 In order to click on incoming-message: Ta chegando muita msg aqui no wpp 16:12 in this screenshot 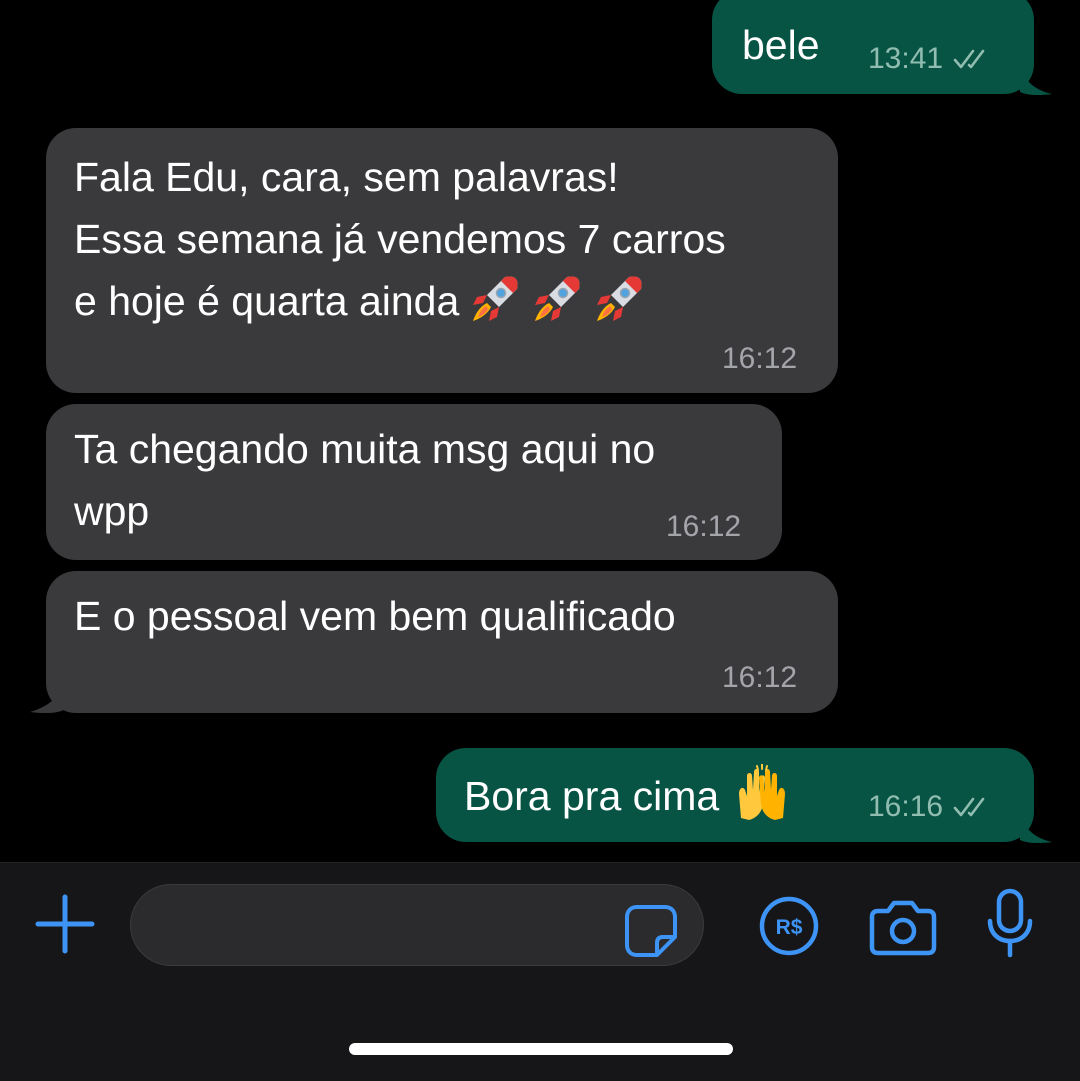, I will do `click(414, 482)`.